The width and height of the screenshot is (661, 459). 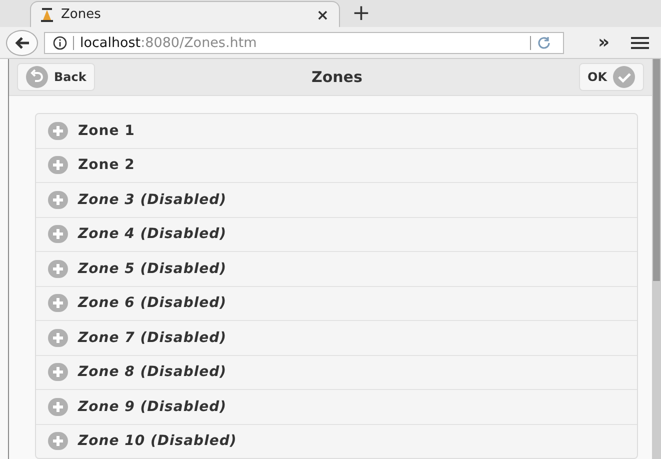 What do you see at coordinates (47, 15) in the screenshot?
I see `app-icon` at bounding box center [47, 15].